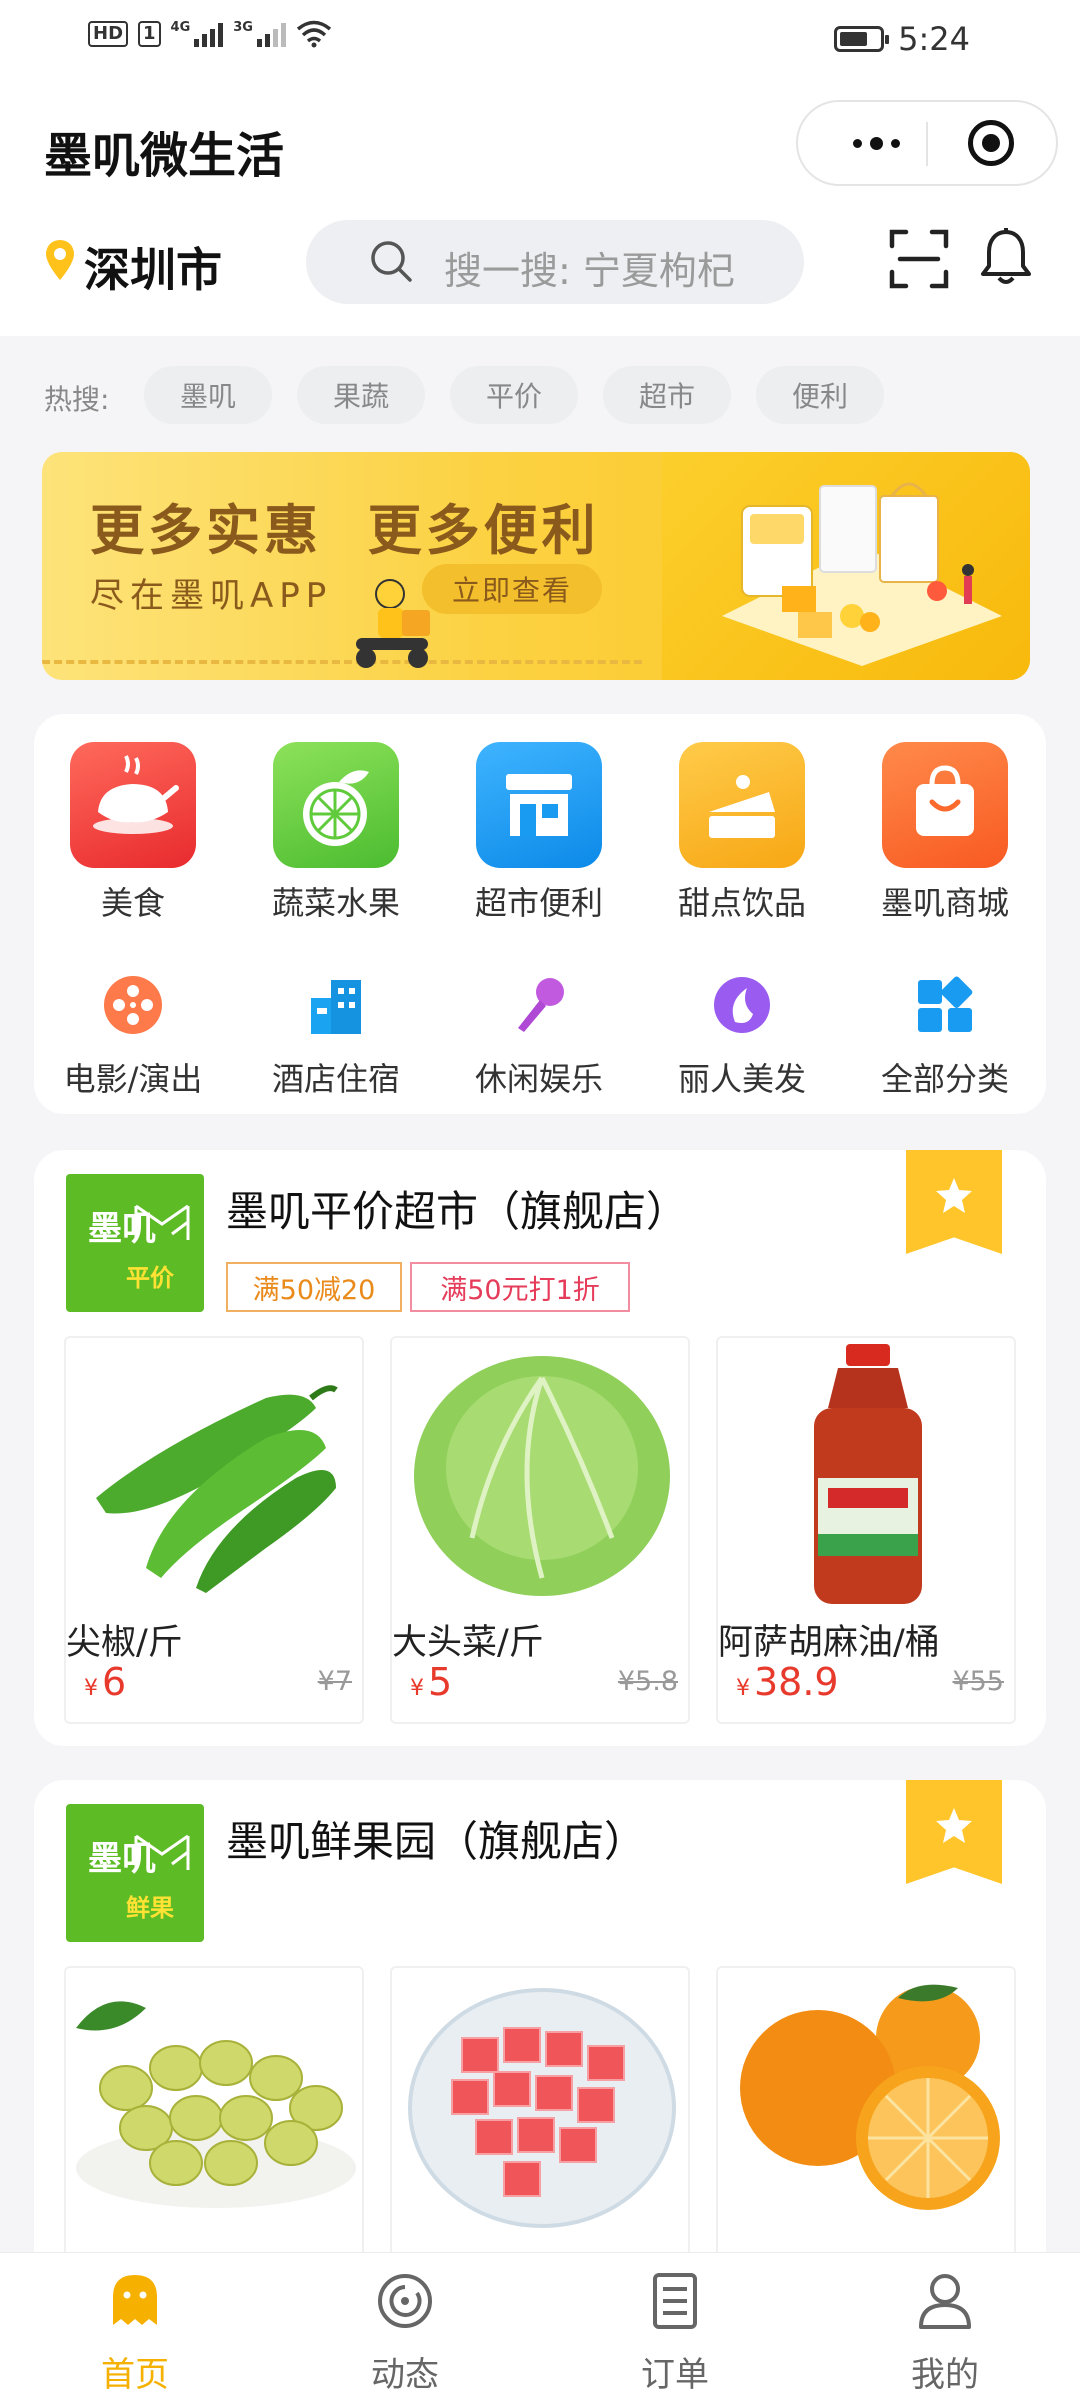 The width and height of the screenshot is (1080, 2401). What do you see at coordinates (153, 267) in the screenshot?
I see `city-selector: 深圳市` at bounding box center [153, 267].